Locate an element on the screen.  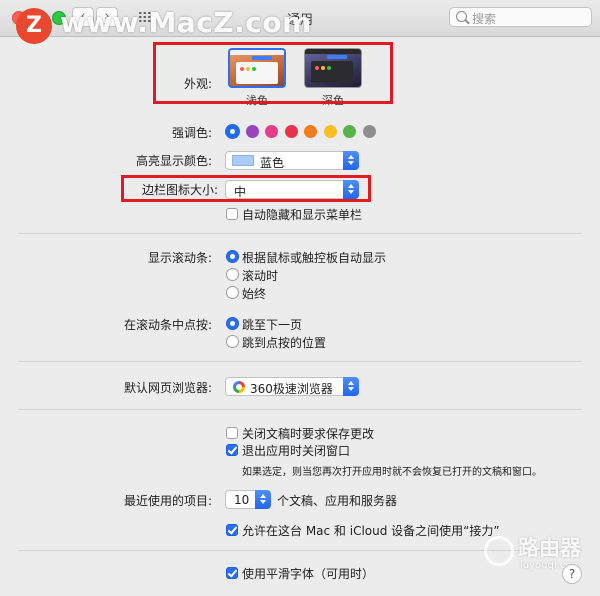
scrollbars-label: 显示滚动条: is located at coordinates (179, 258).